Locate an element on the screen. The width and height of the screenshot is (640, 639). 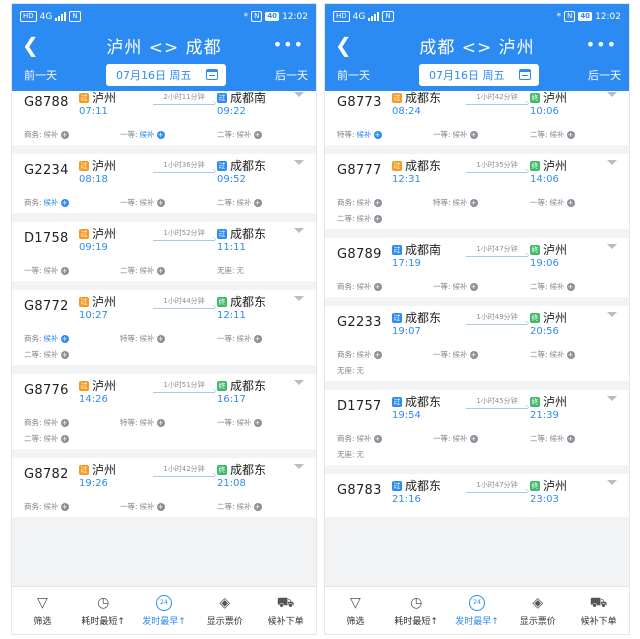
prev-day-button: 前一天 is located at coordinates (40, 75).